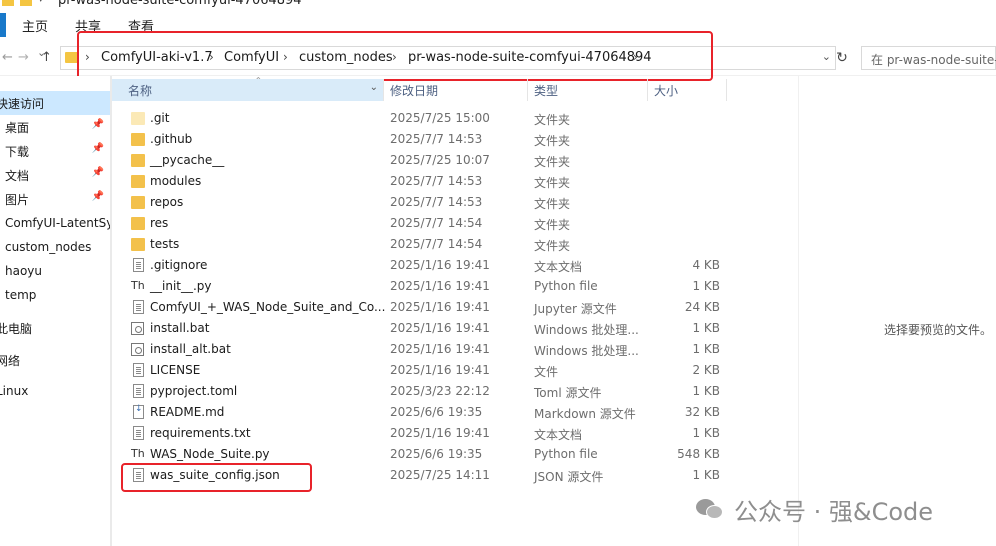 The width and height of the screenshot is (996, 546). I want to click on sidebar-item-label: temp, so click(21, 295).